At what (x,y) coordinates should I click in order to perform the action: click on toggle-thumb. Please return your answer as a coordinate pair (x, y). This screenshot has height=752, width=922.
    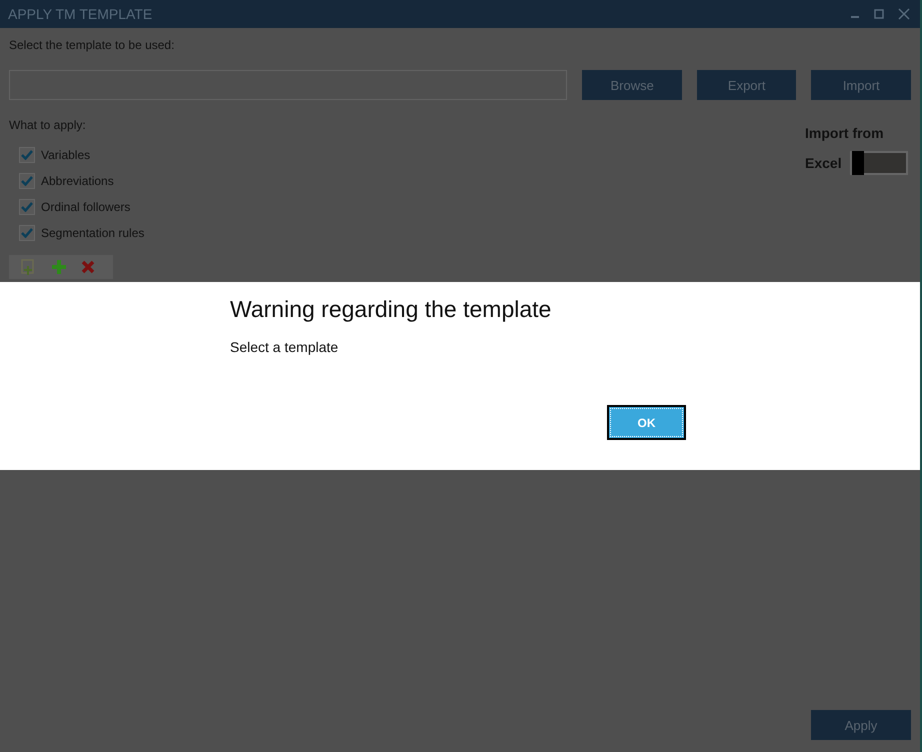
    Looking at the image, I should click on (858, 163).